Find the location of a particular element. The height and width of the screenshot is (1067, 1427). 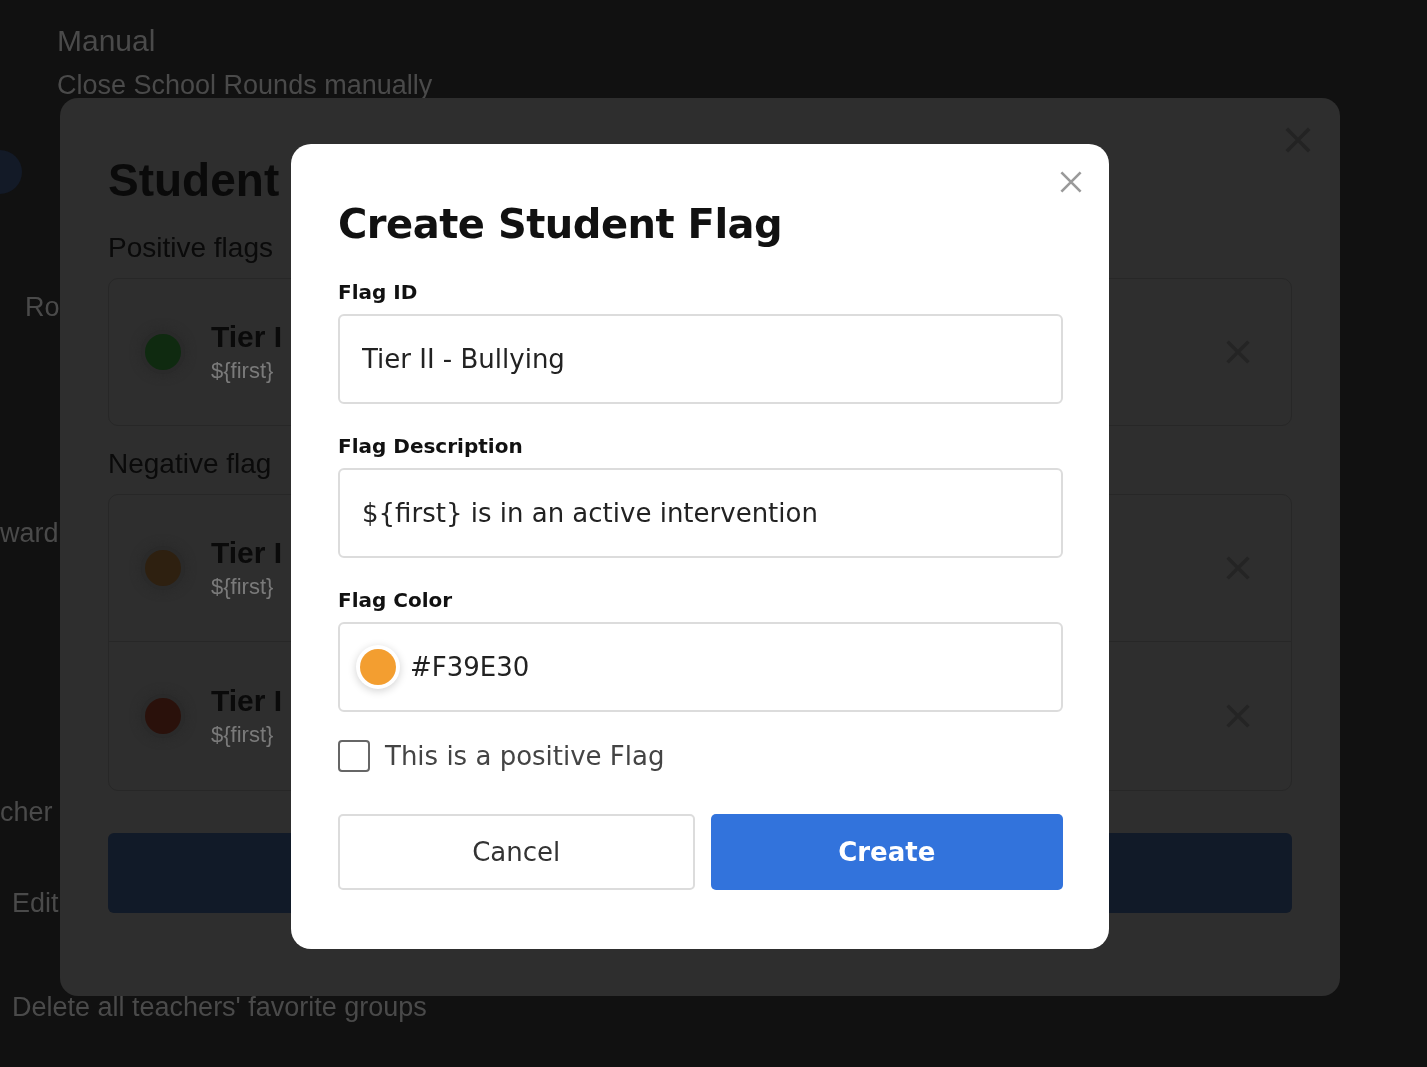

field-label: Flag ID is located at coordinates (378, 292).